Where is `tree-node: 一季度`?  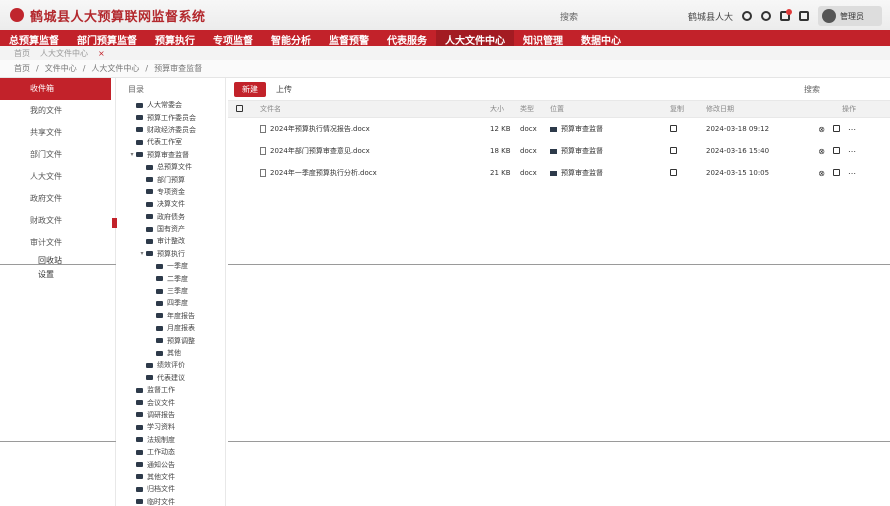 tree-node: 一季度 is located at coordinates (171, 266).